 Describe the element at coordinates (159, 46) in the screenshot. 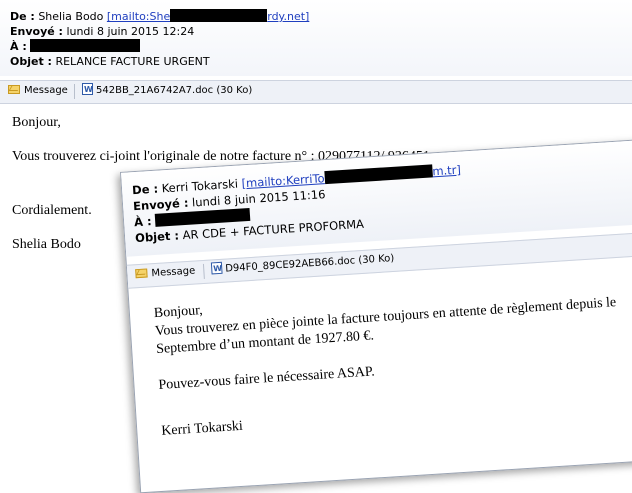

I see `to-row: À :` at that location.